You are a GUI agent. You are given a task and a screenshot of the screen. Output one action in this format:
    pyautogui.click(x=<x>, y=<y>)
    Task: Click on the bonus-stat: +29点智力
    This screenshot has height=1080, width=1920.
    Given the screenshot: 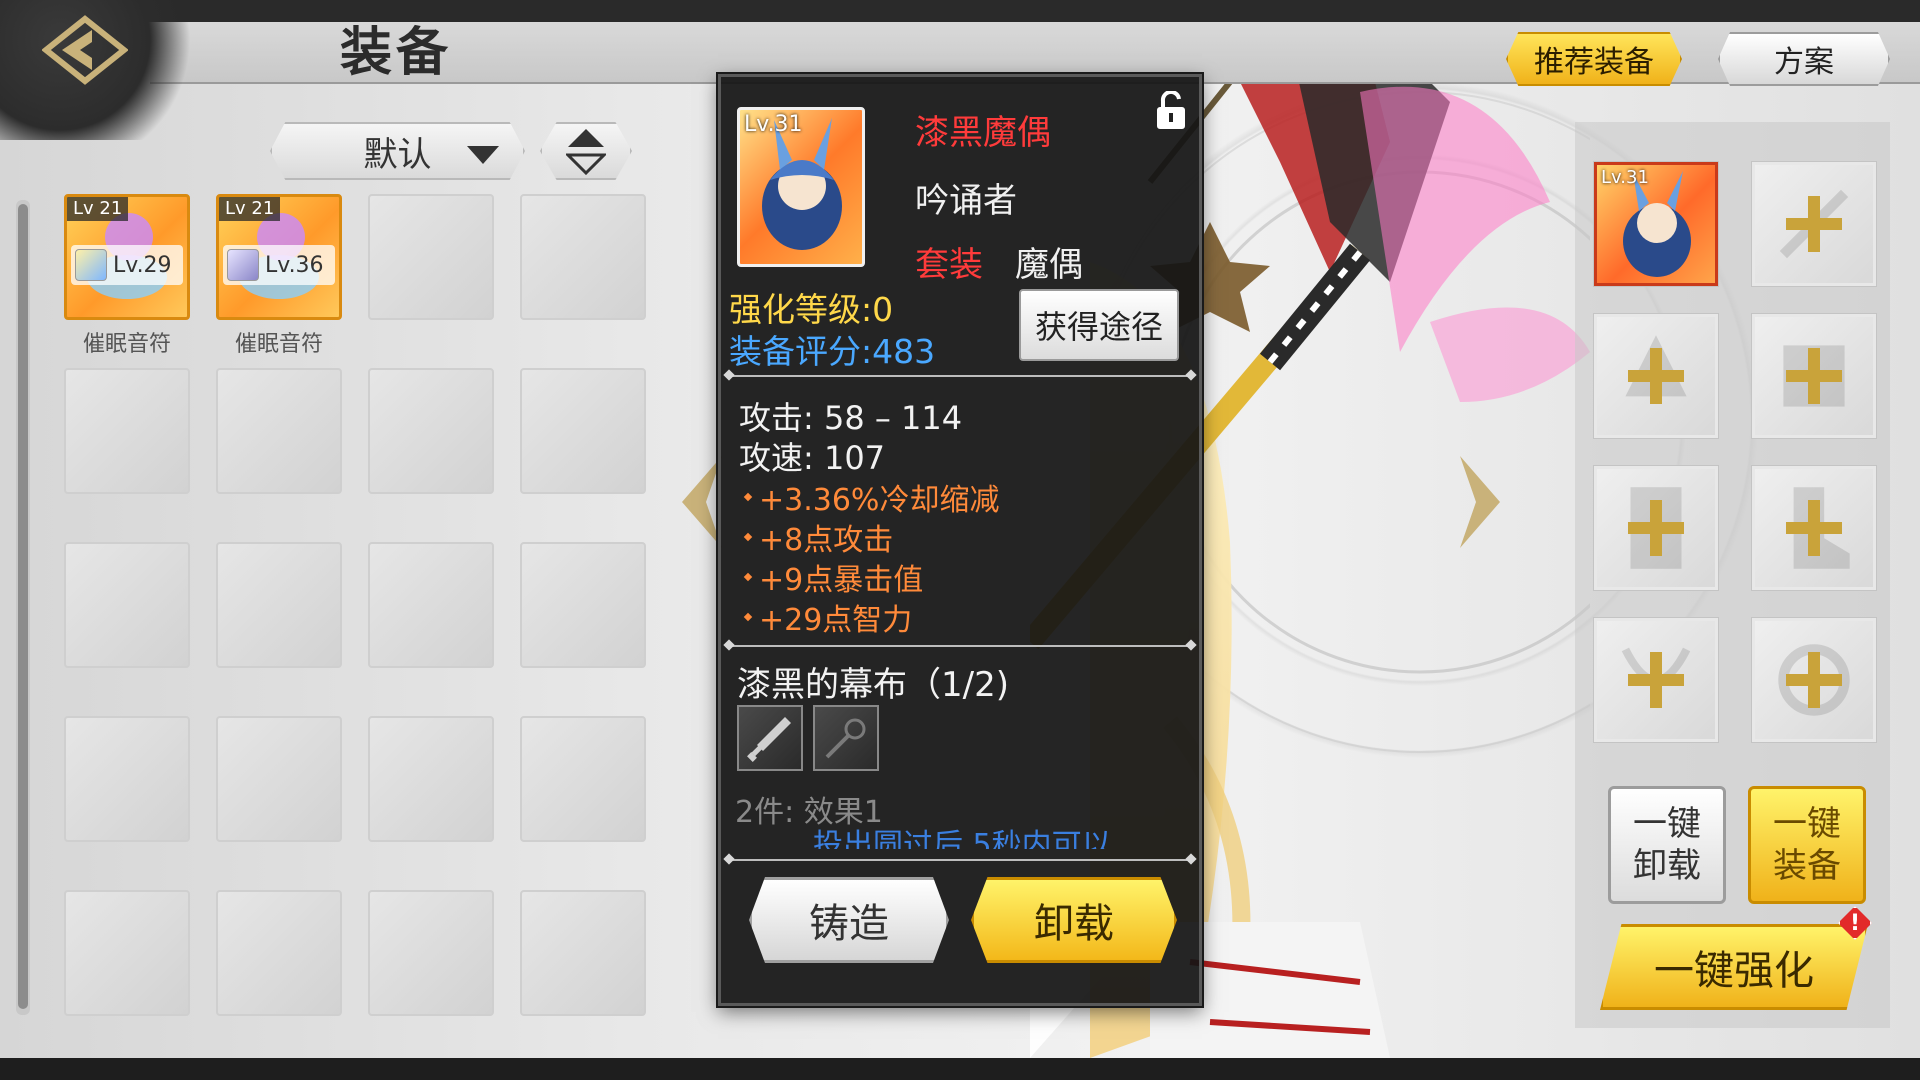 What is the action you would take?
    pyautogui.click(x=828, y=617)
    